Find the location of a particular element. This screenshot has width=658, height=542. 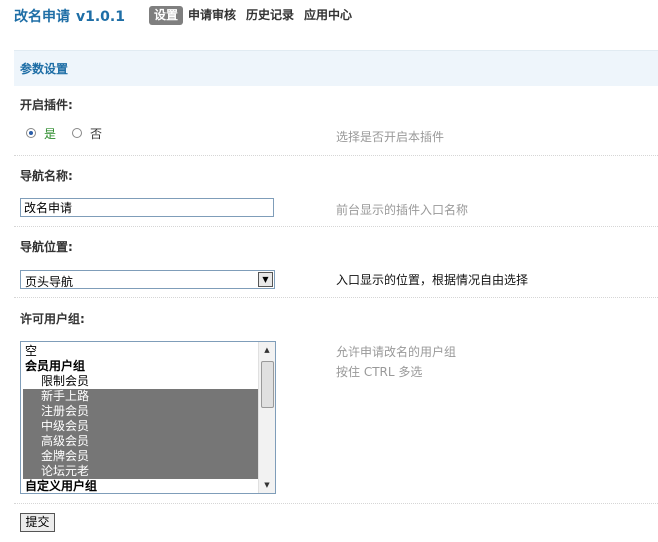

tab-settings: 设置 is located at coordinates (166, 15).